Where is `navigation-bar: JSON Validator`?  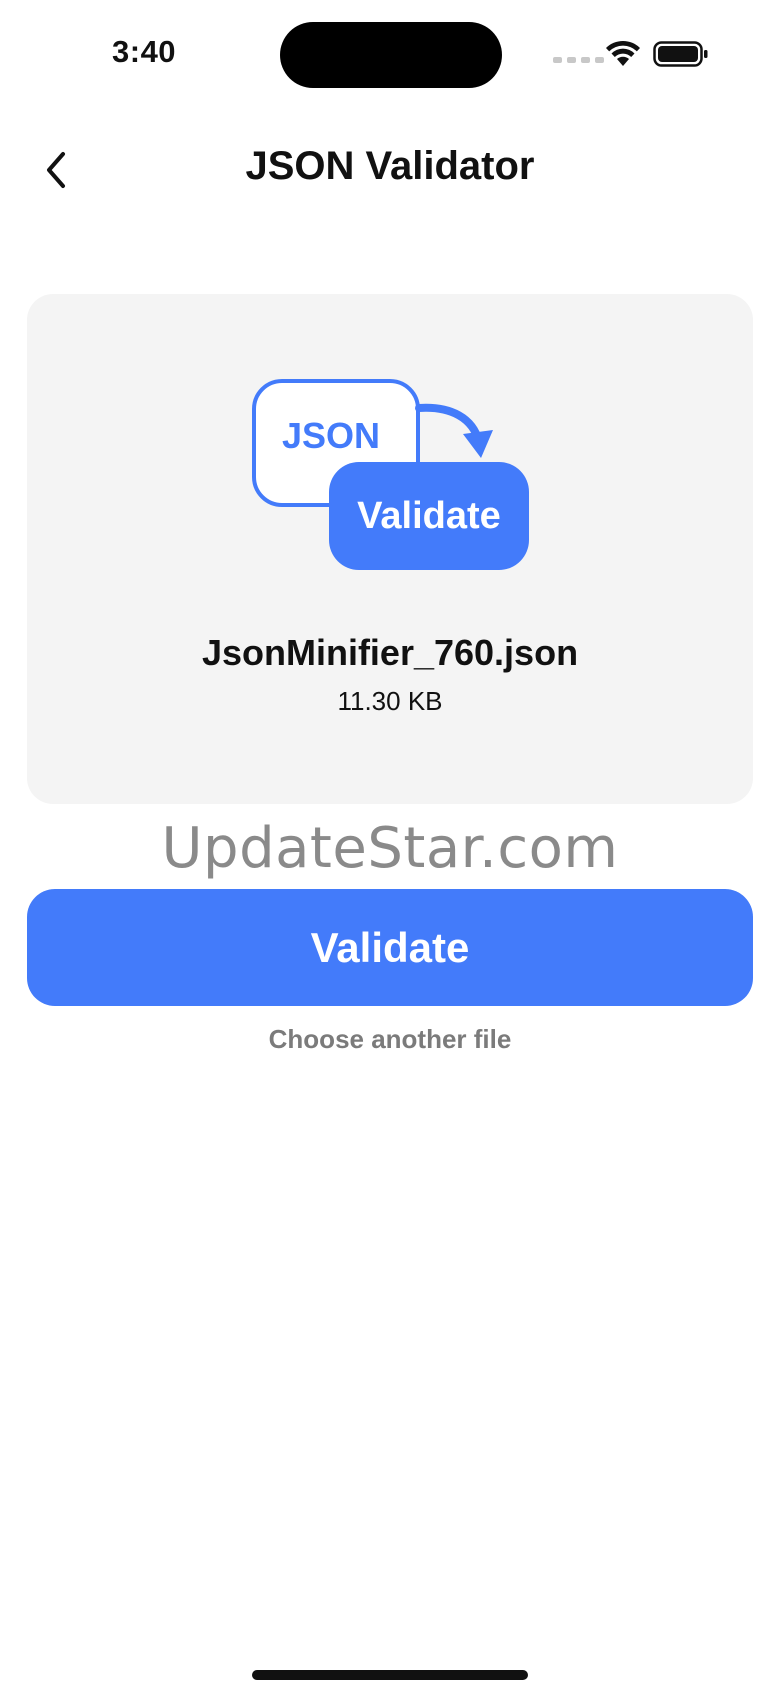 navigation-bar: JSON Validator is located at coordinates (390, 170).